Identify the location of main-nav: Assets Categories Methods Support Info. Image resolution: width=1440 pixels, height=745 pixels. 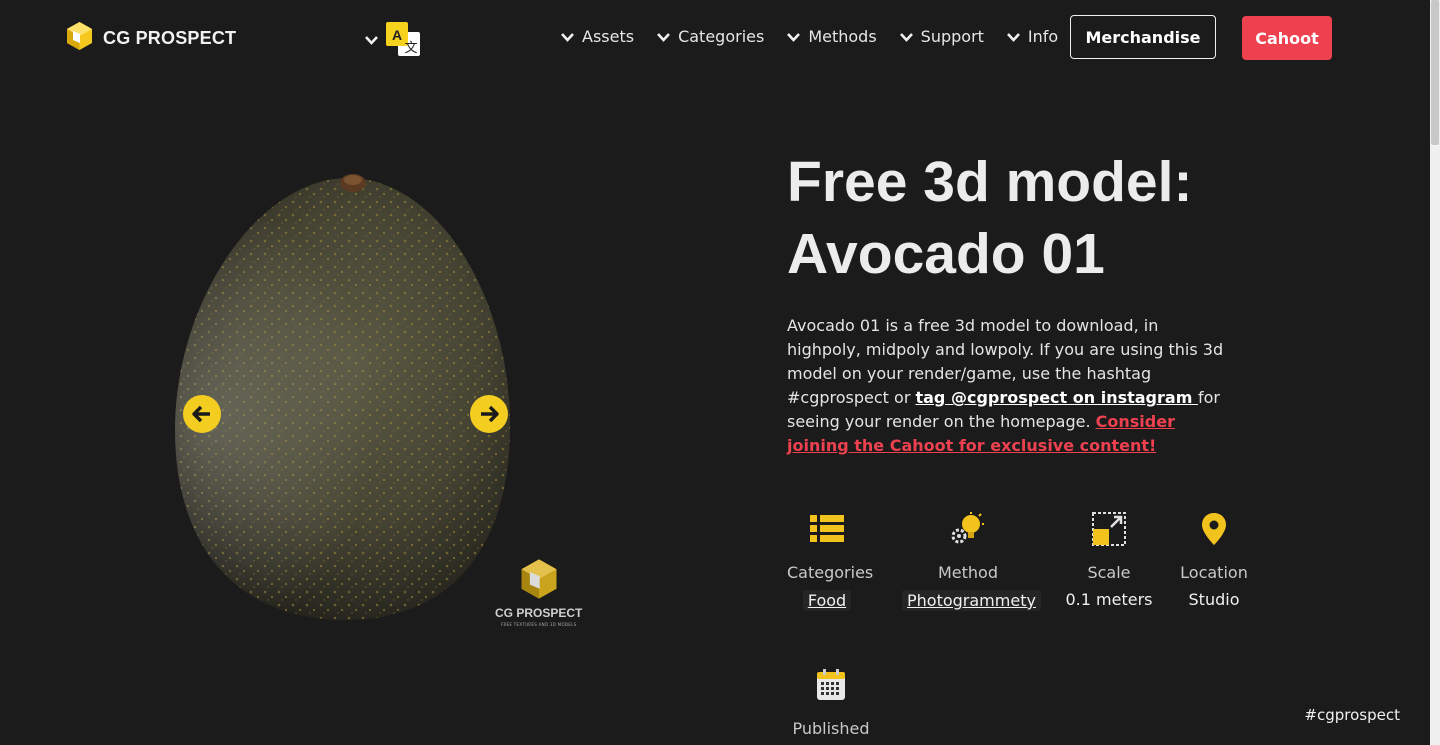
(809, 36).